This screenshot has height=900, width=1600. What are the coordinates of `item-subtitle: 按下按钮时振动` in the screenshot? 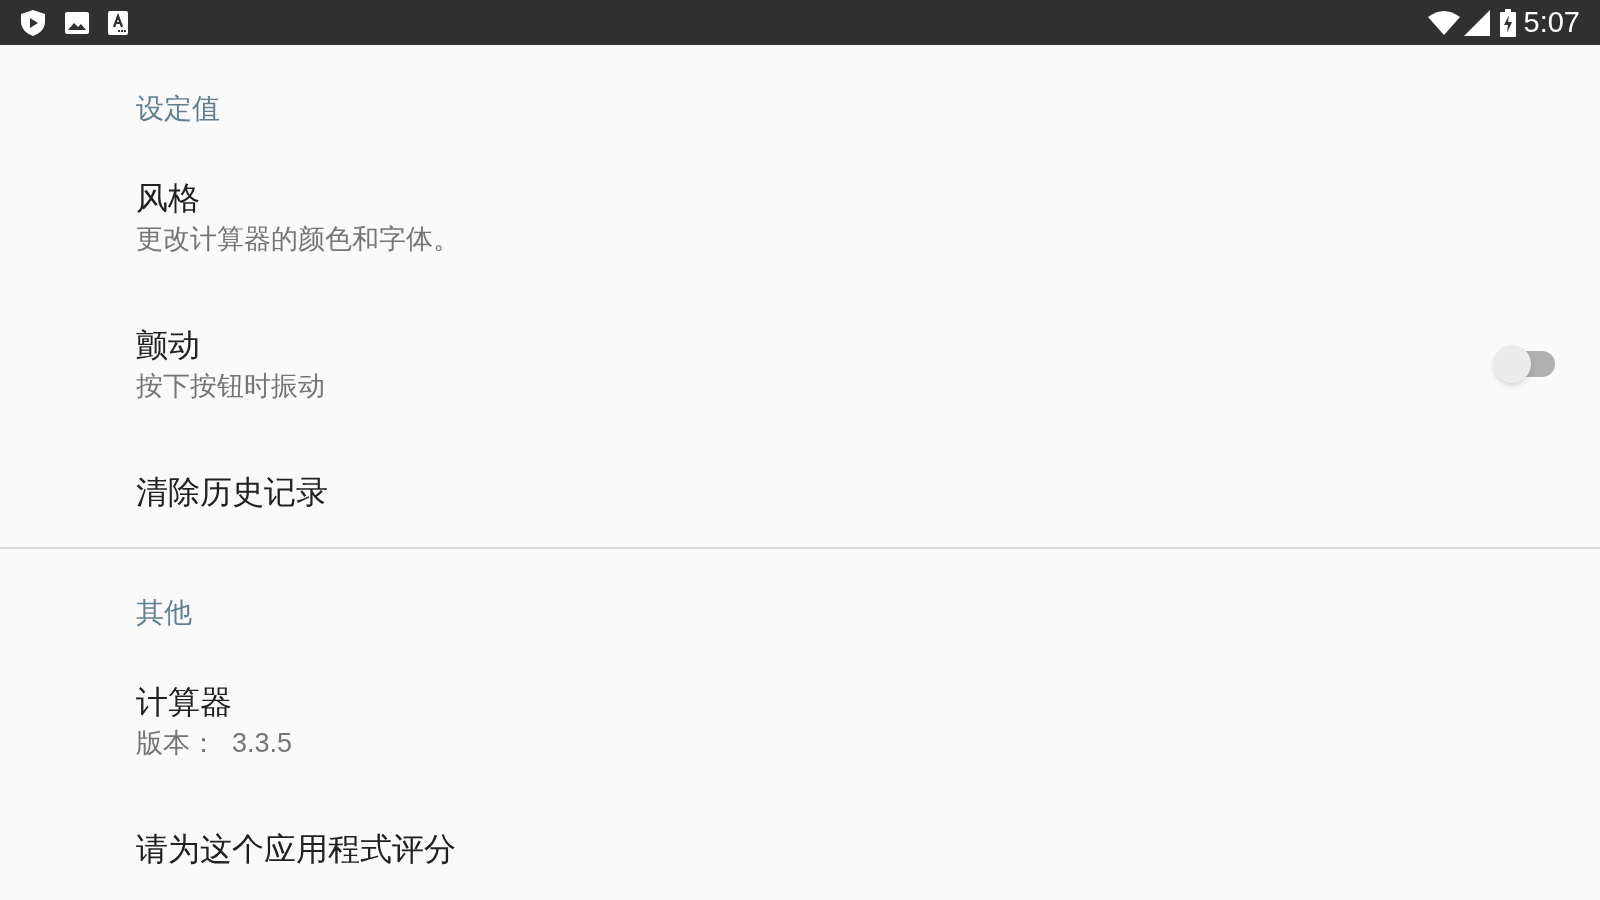 It's located at (231, 386).